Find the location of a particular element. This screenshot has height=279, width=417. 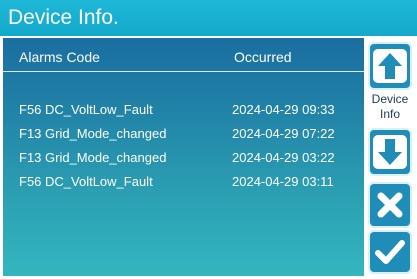

table-header: Alarms Code Occurred is located at coordinates (183, 55).